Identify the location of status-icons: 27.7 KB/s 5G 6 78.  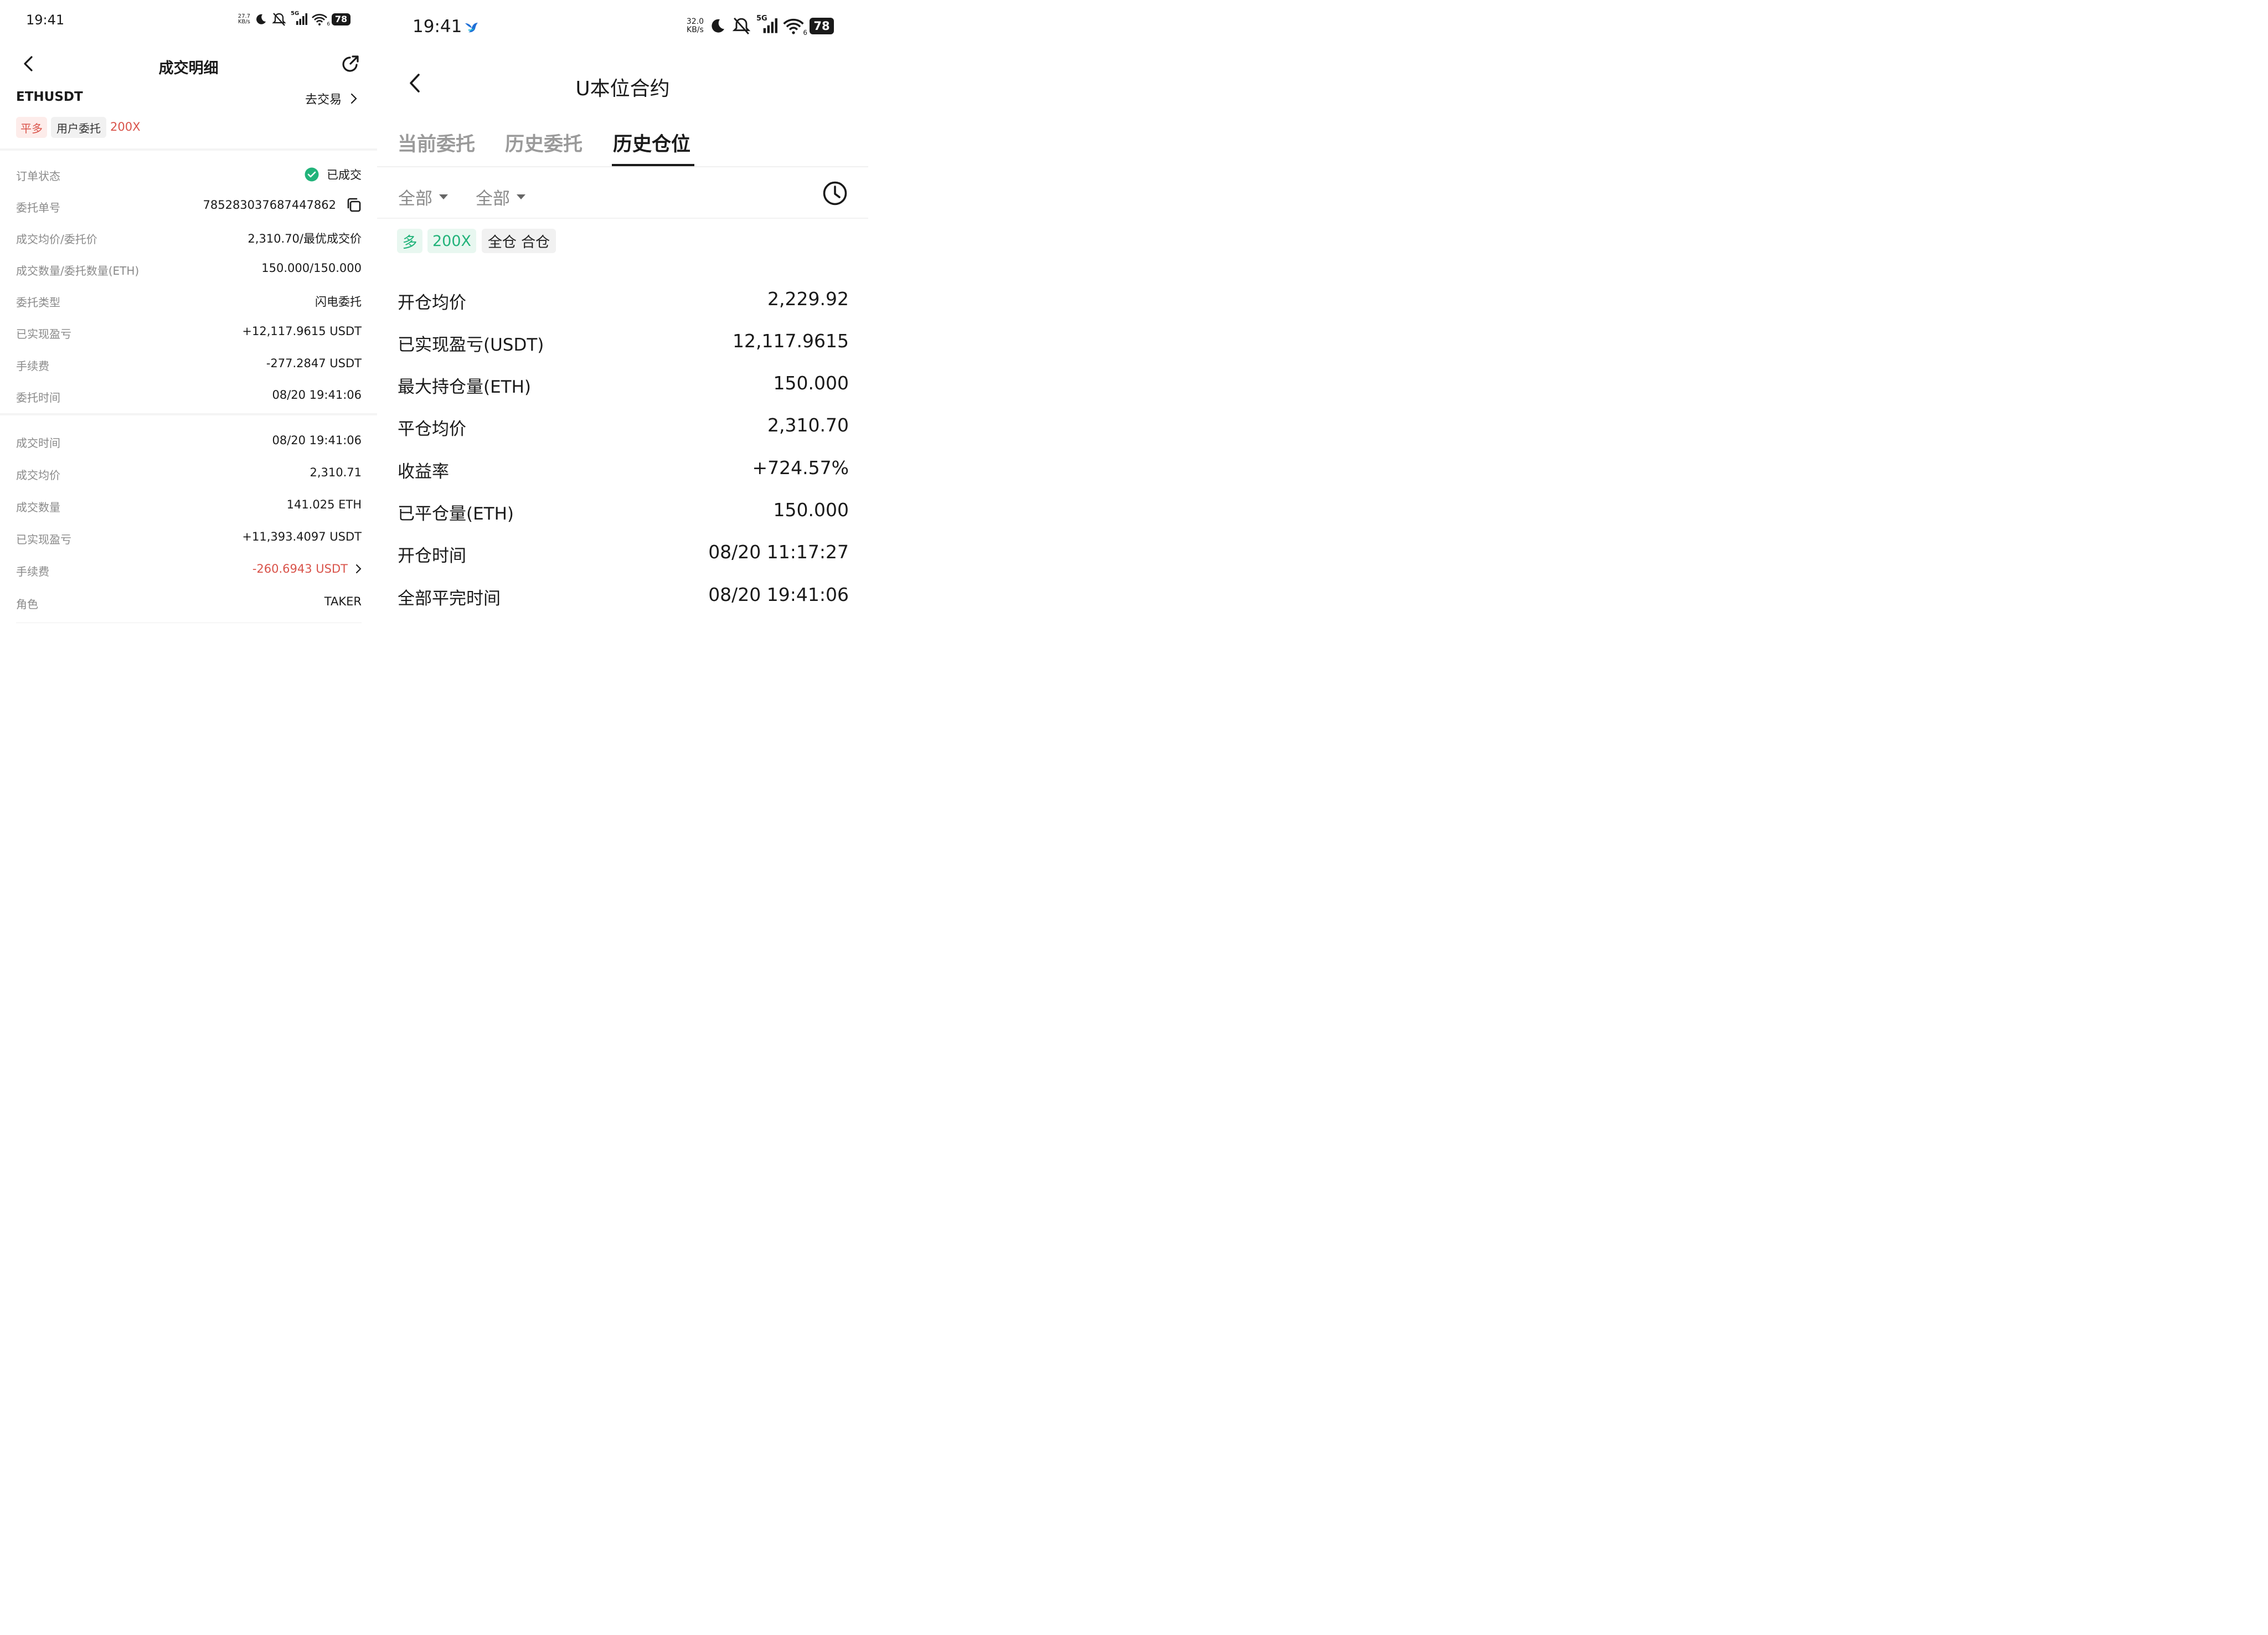
(294, 19).